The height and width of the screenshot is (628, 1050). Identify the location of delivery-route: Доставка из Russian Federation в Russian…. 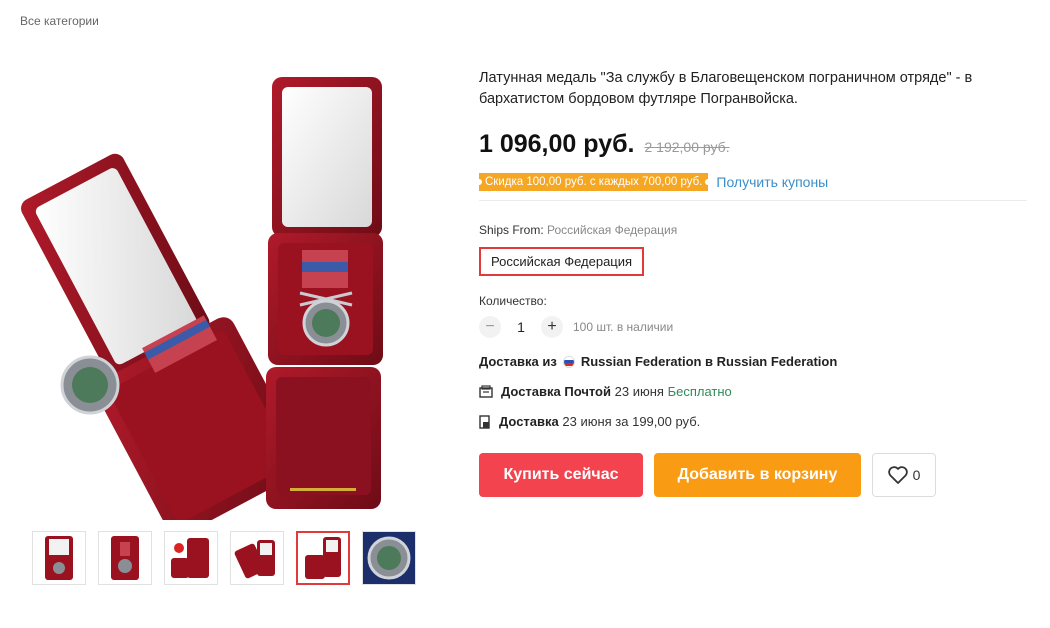
(754, 361).